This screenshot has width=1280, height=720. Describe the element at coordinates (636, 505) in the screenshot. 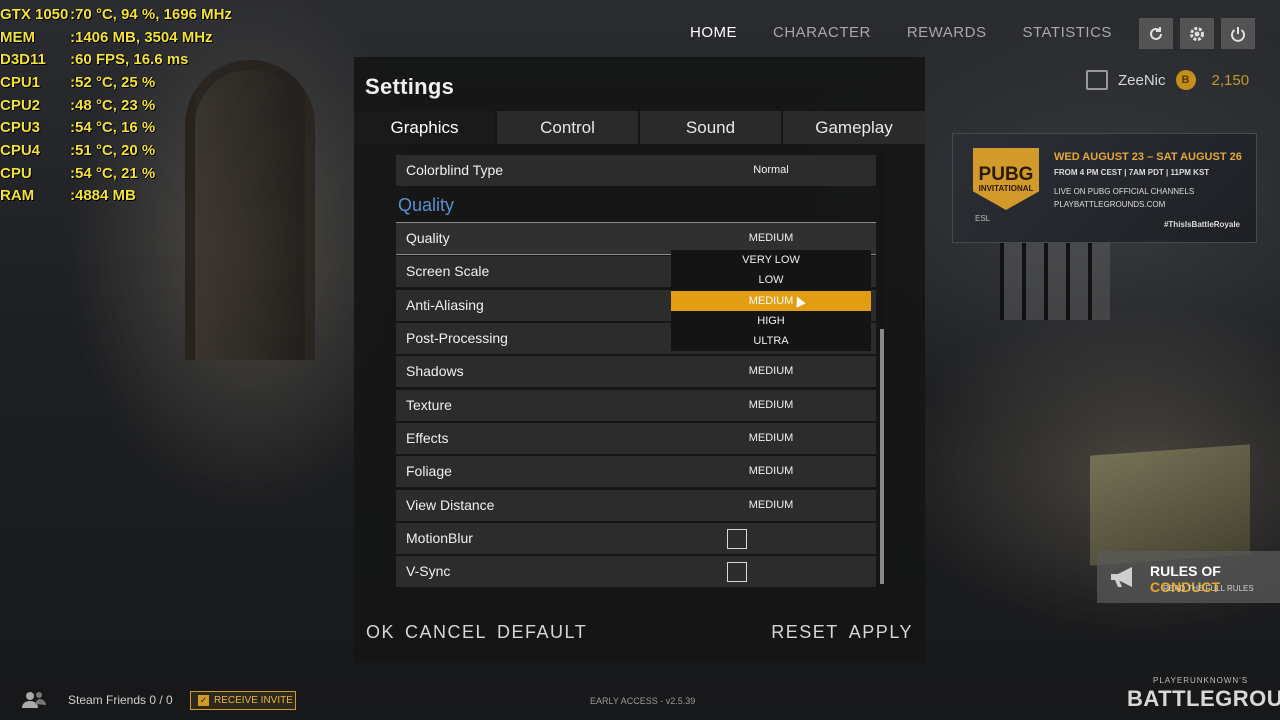

I see `setting-row-view-distance: View Distance MEDIUM` at that location.